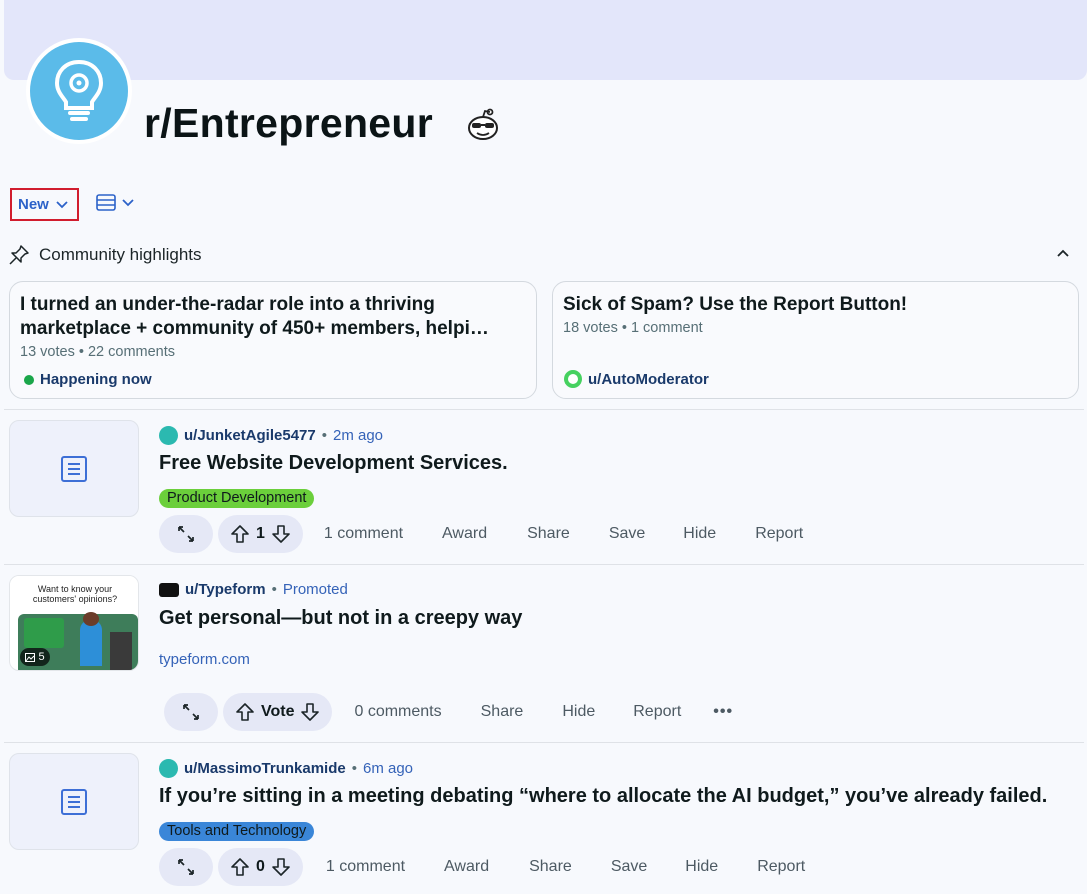 This screenshot has width=1087, height=894. I want to click on post-actions: Vote 0 comments Share Hide Report •••, so click(448, 712).